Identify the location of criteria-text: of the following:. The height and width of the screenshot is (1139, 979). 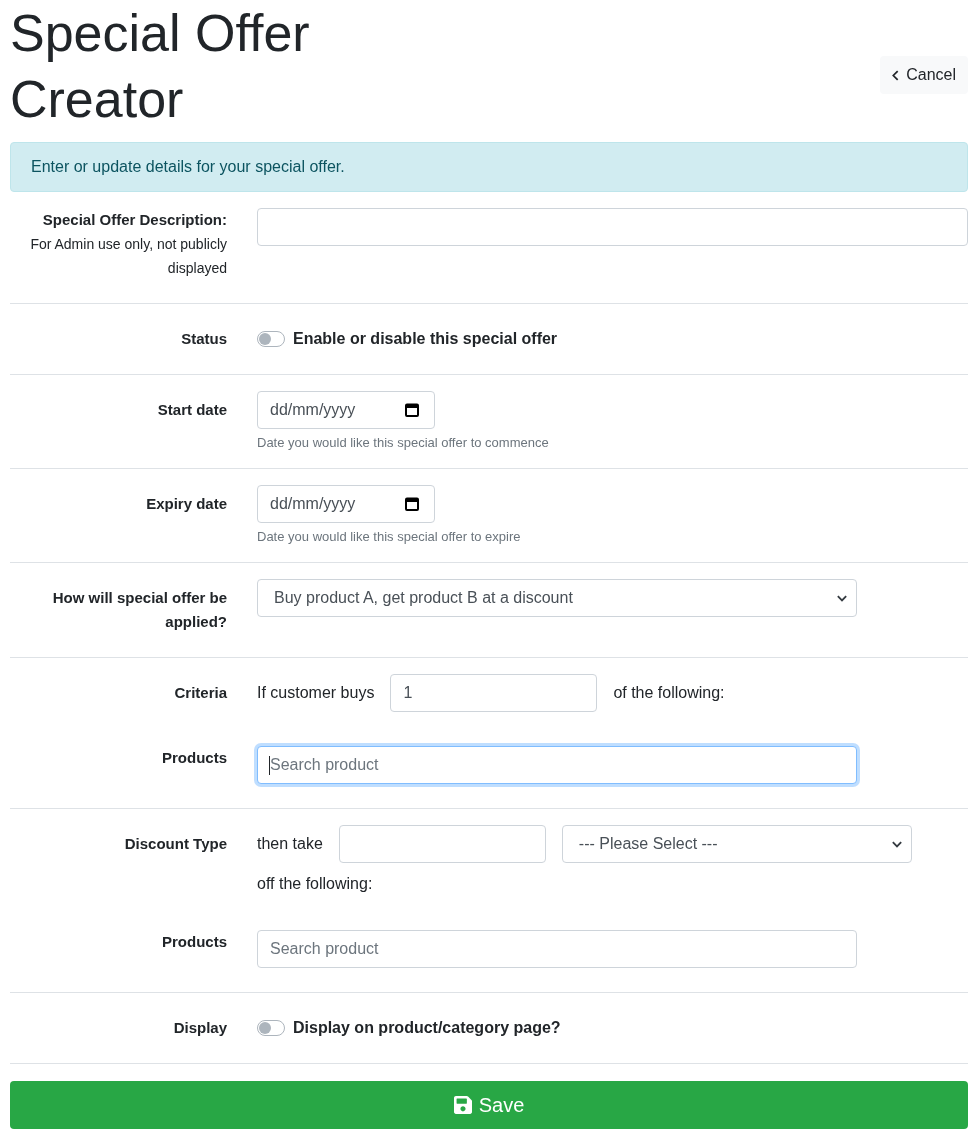
(669, 693).